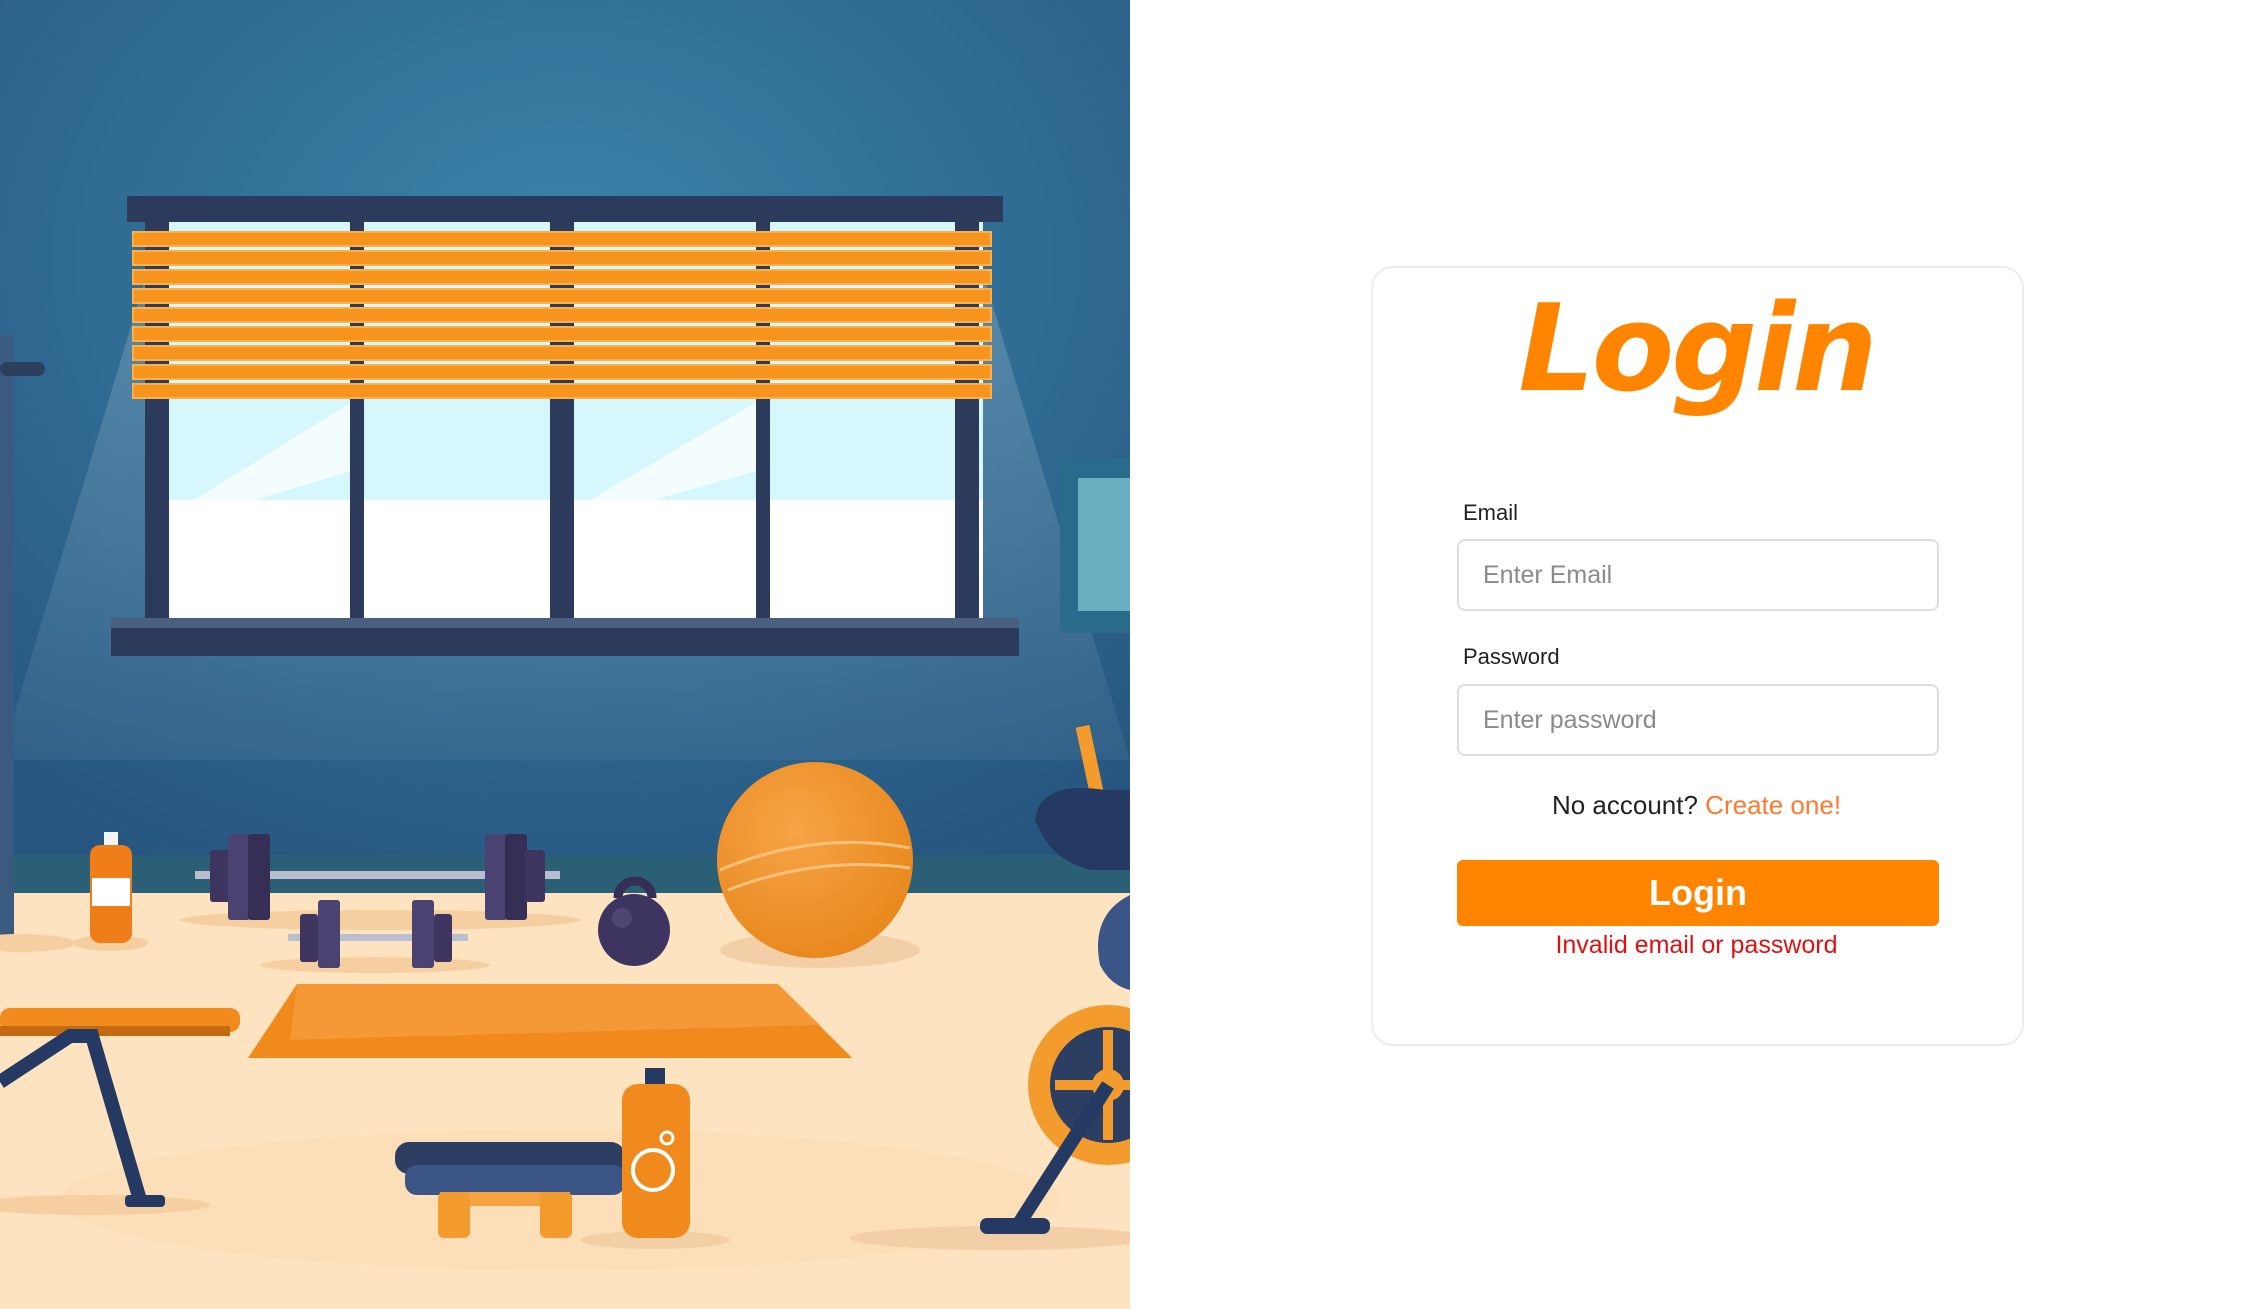 This screenshot has width=2253, height=1309. What do you see at coordinates (1698, 720) in the screenshot?
I see `password-field` at bounding box center [1698, 720].